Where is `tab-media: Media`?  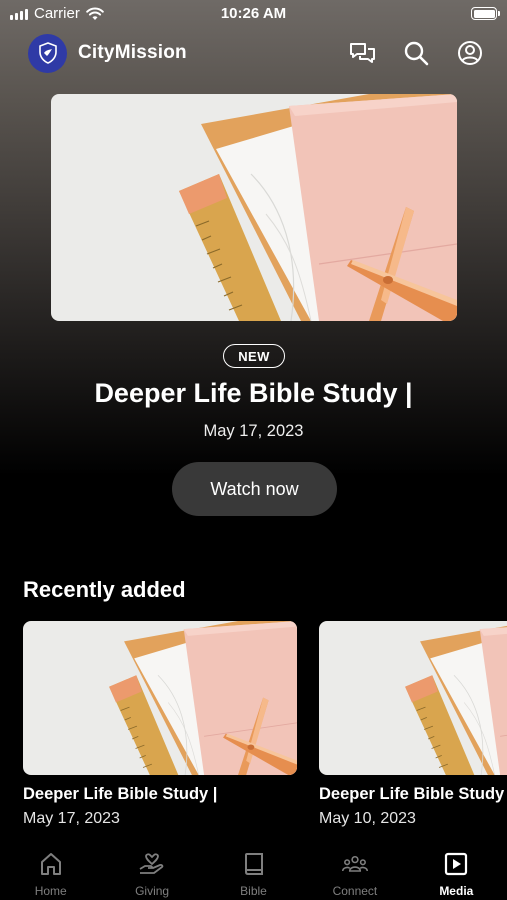 tab-media: Media is located at coordinates (456, 870).